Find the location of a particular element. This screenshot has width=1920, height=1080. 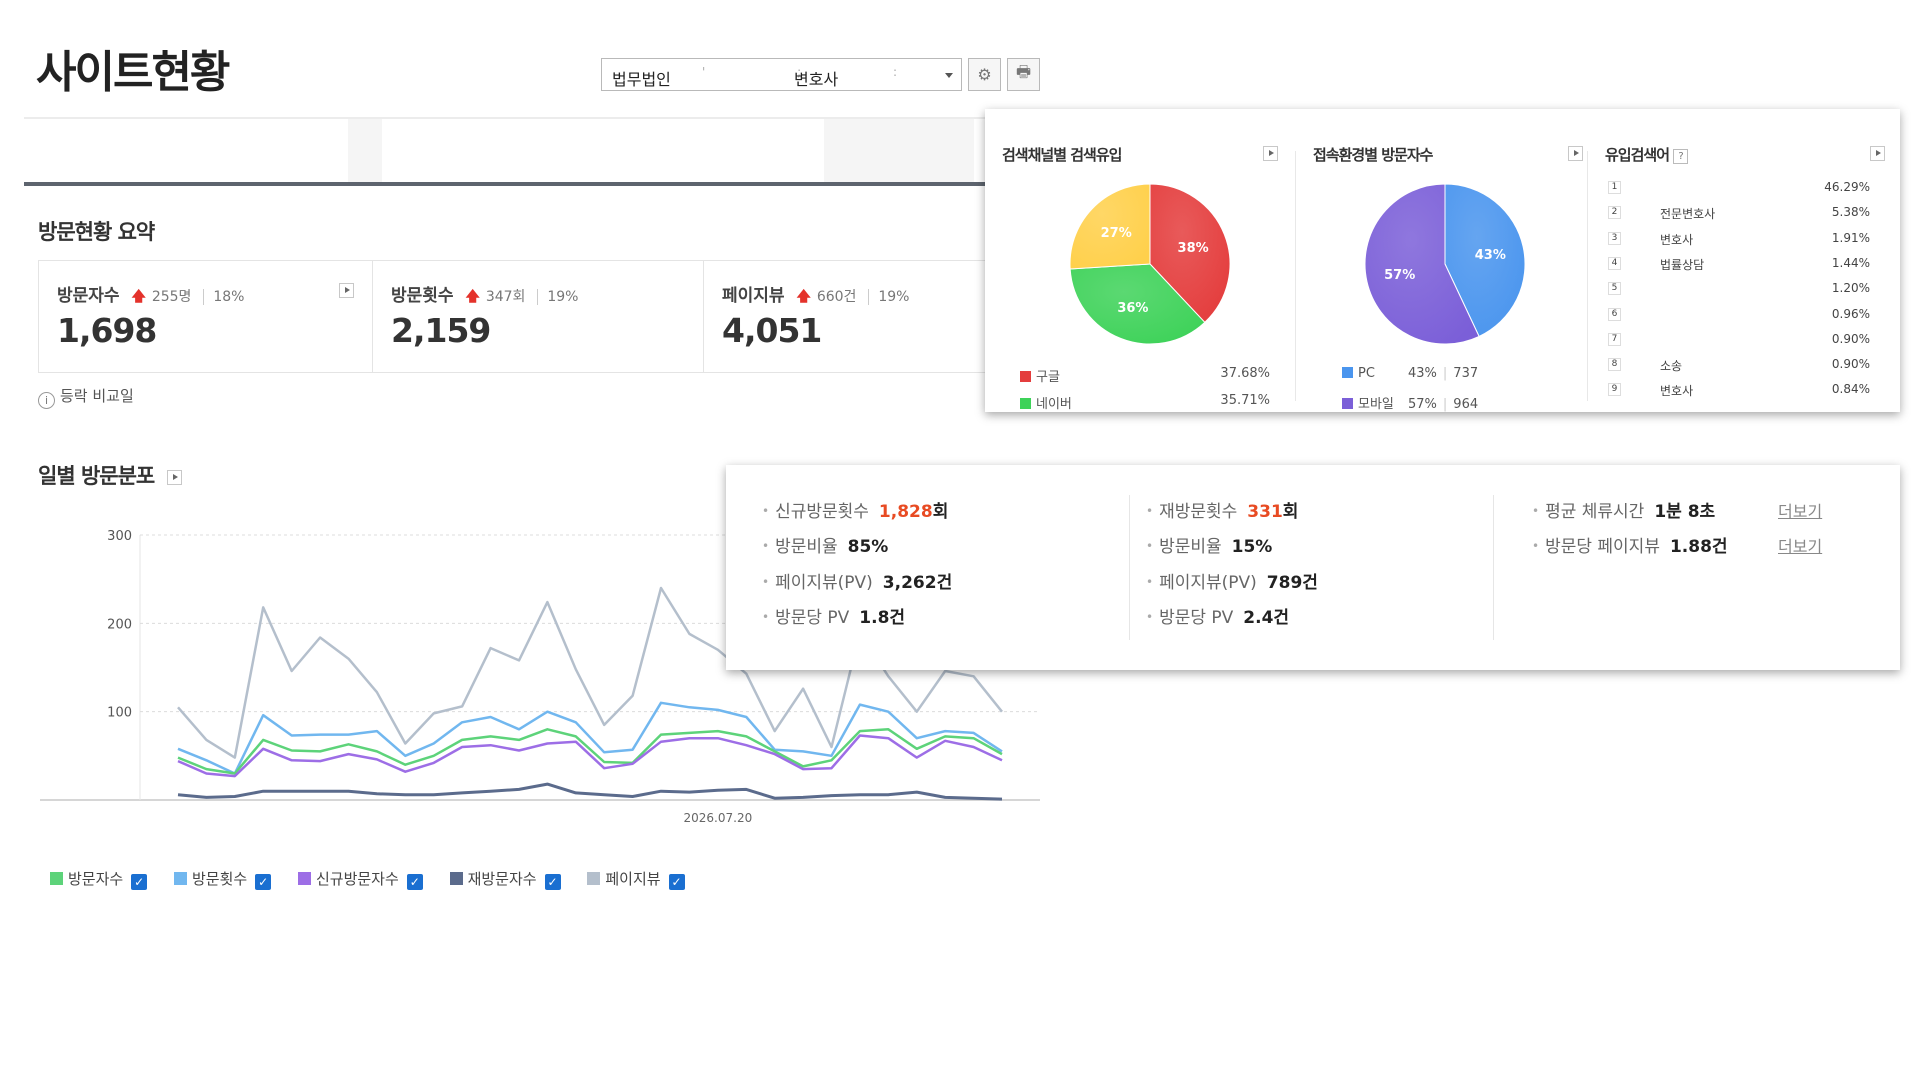

legend-label: 방문횟수 is located at coordinates (219, 879).